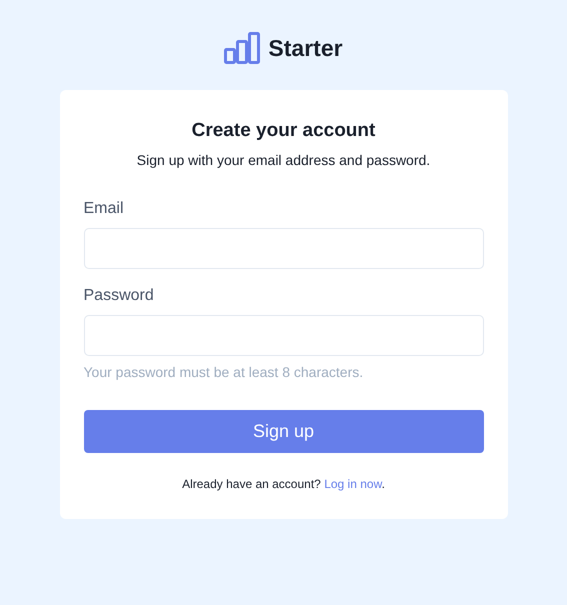 The width and height of the screenshot is (567, 605). I want to click on field-label: Email, so click(104, 209).